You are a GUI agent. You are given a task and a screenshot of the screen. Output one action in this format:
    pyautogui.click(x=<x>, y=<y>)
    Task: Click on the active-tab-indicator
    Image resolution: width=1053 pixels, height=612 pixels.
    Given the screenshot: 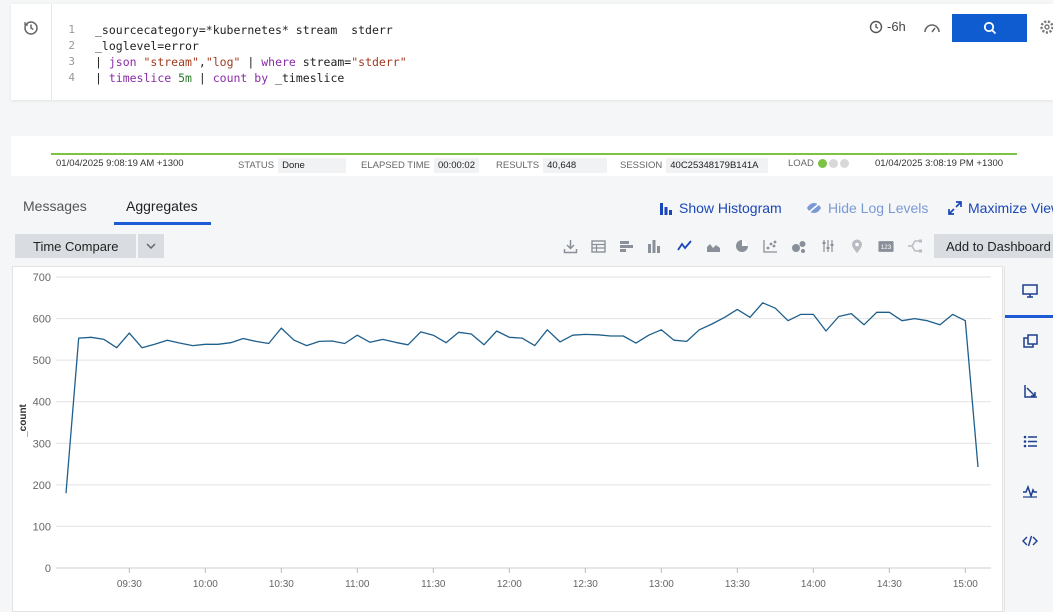 What is the action you would take?
    pyautogui.click(x=162, y=223)
    